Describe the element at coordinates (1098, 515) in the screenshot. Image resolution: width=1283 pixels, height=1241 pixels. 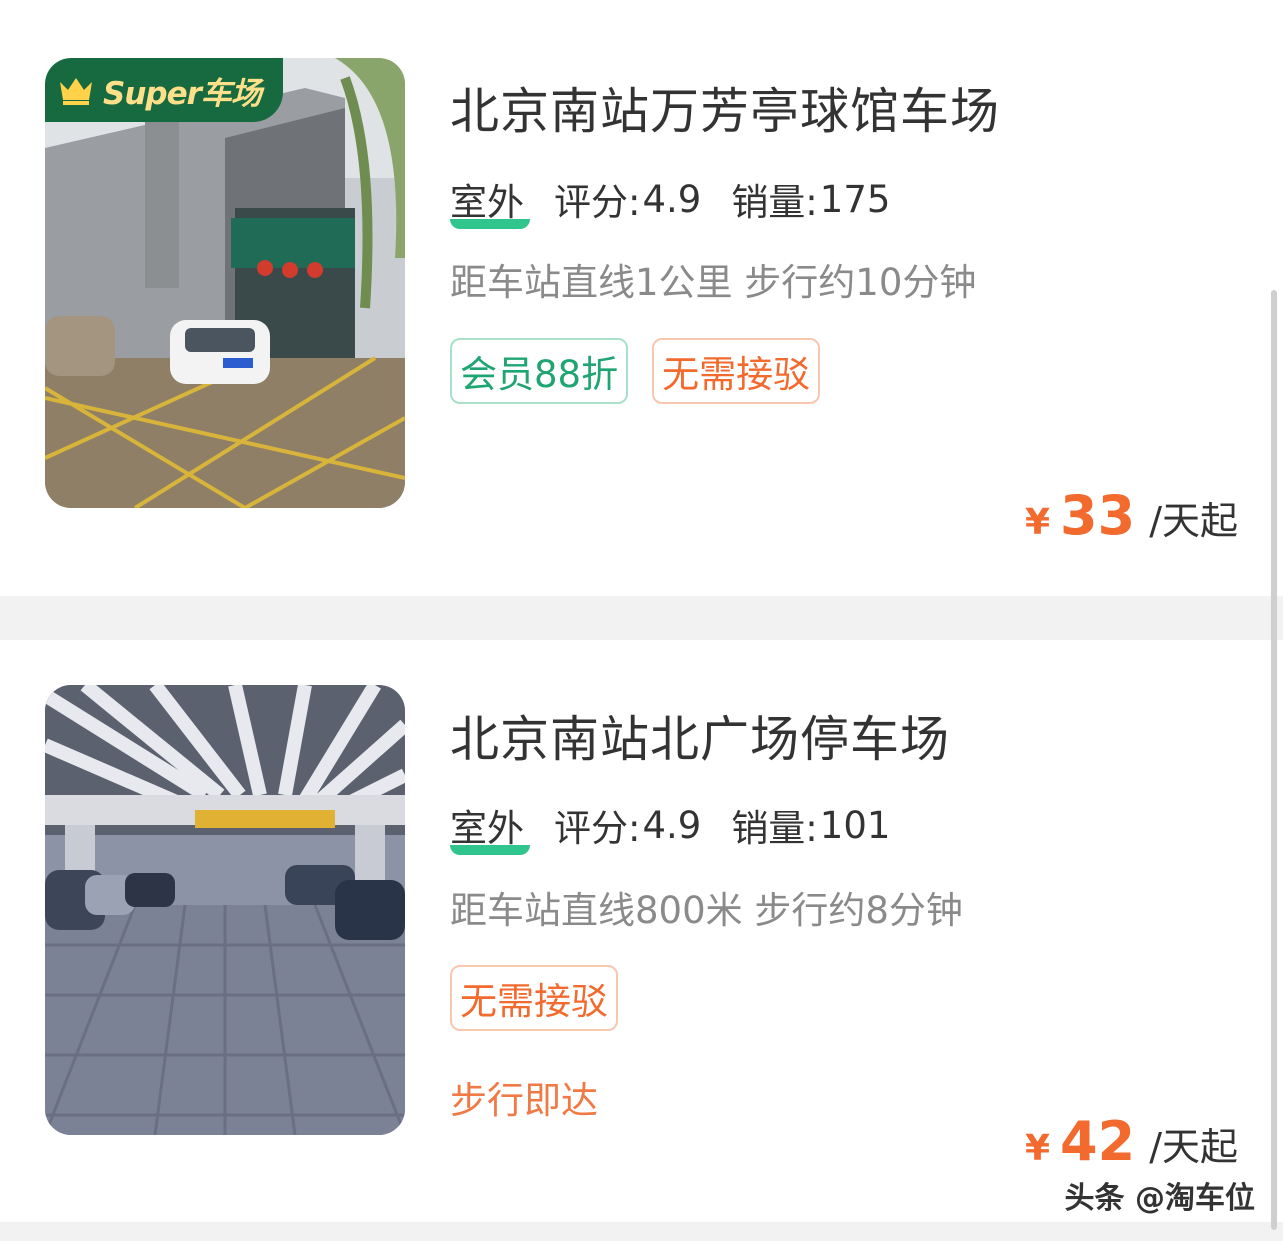
I see `price-amount: 33` at that location.